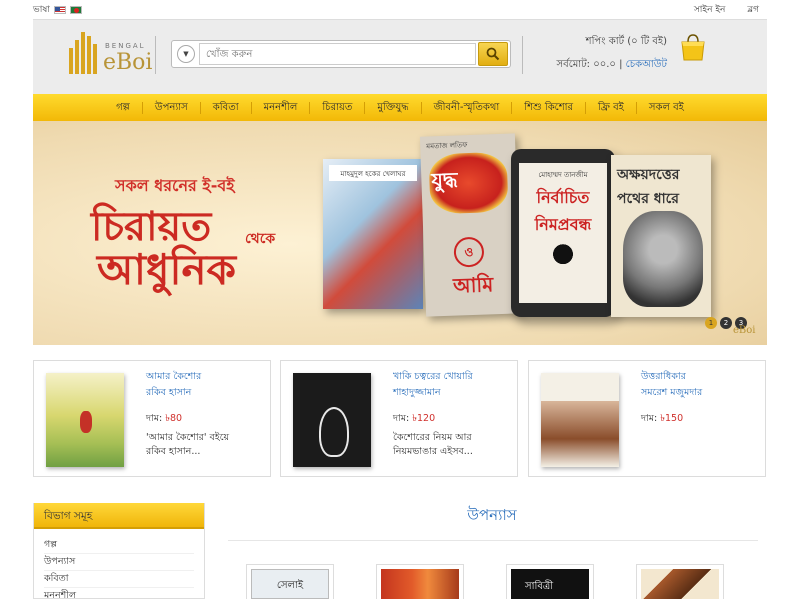 This screenshot has width=800, height=599. I want to click on search-category-dropdown: ▼, so click(186, 54).